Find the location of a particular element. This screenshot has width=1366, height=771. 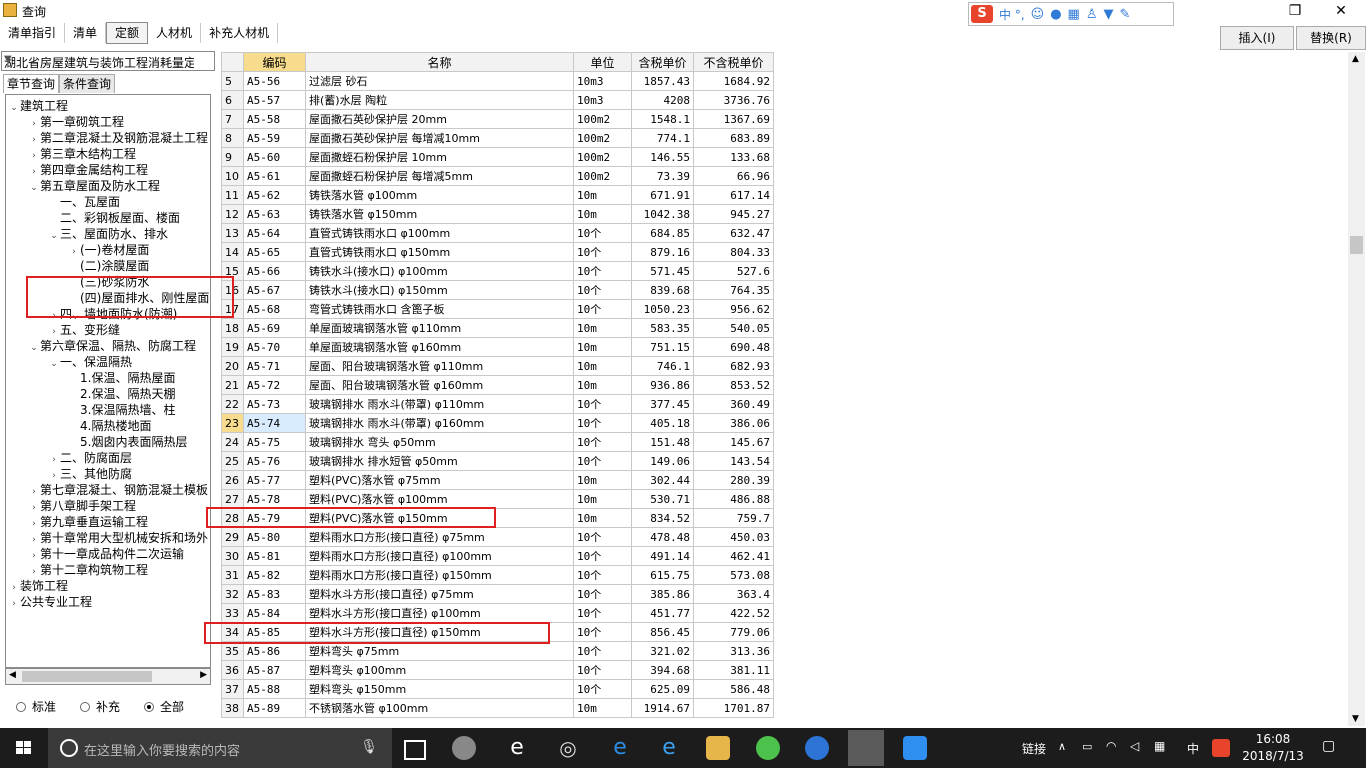

cell-price-notax: 682.93 is located at coordinates (733, 366).